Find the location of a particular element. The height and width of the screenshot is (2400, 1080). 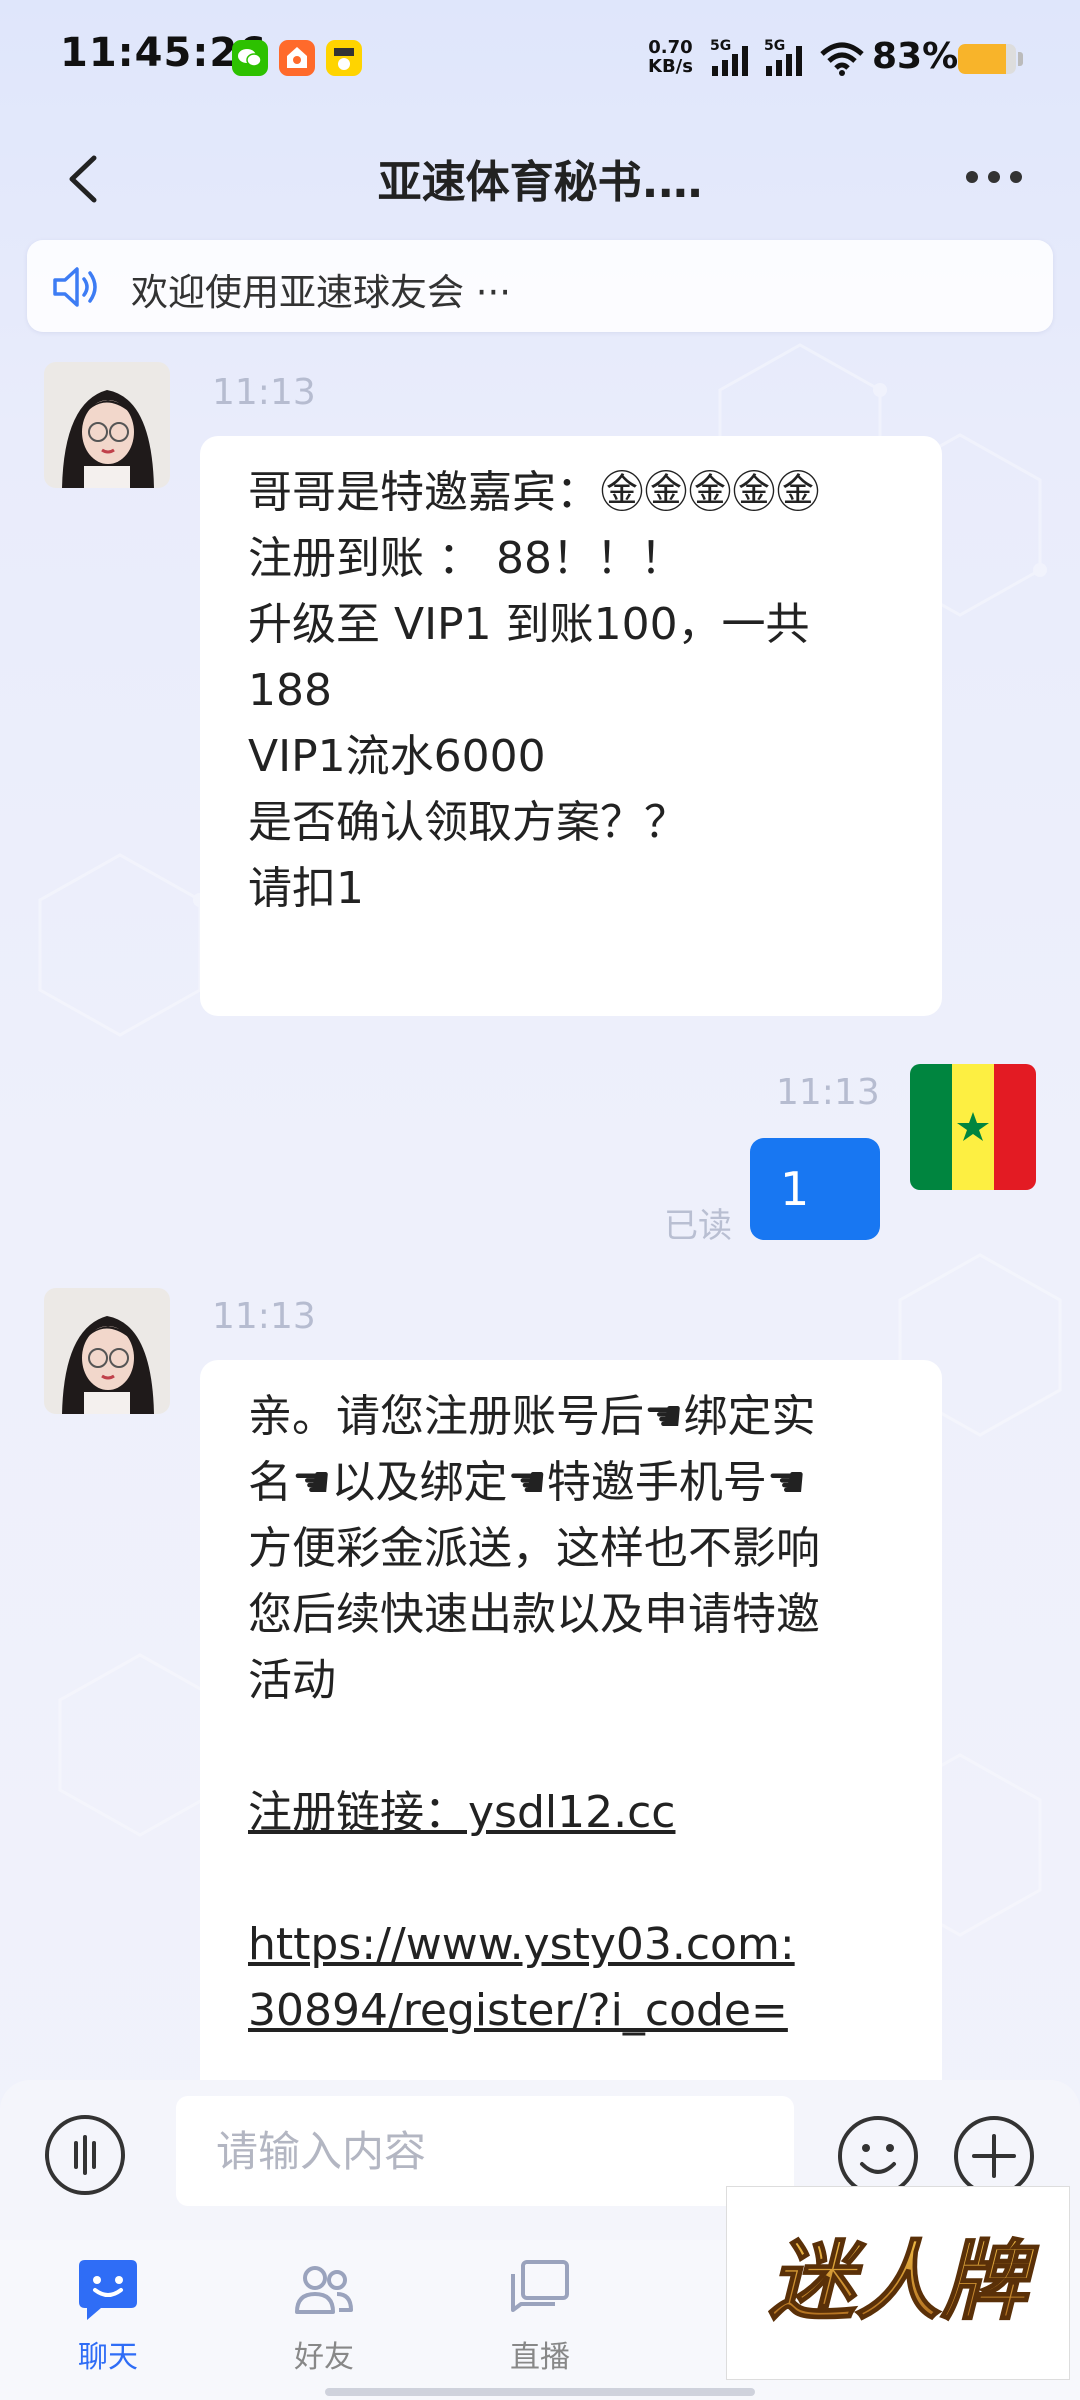

message-line: 您后续快速出款以及申请特邀 is located at coordinates (534, 1614).